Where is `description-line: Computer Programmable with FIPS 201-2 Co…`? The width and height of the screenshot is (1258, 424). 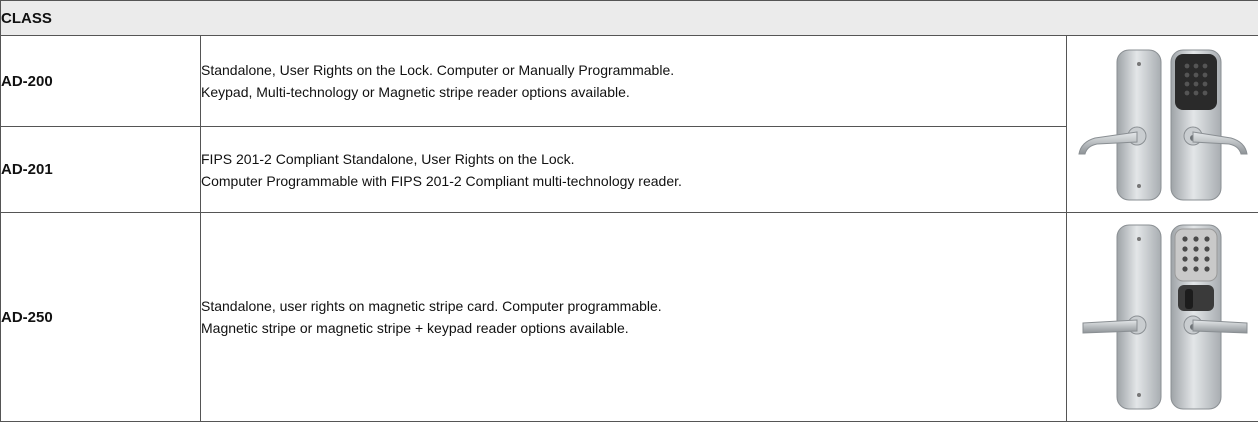
description-line: Computer Programmable with FIPS 201-2 Co… is located at coordinates (441, 180).